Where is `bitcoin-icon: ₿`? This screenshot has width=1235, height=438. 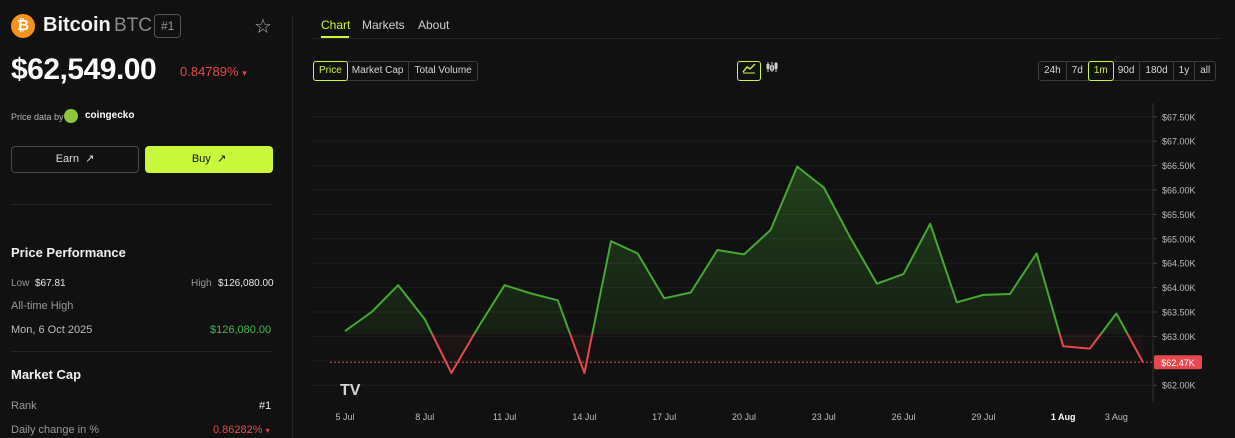
bitcoin-icon: ₿ is located at coordinates (23, 26).